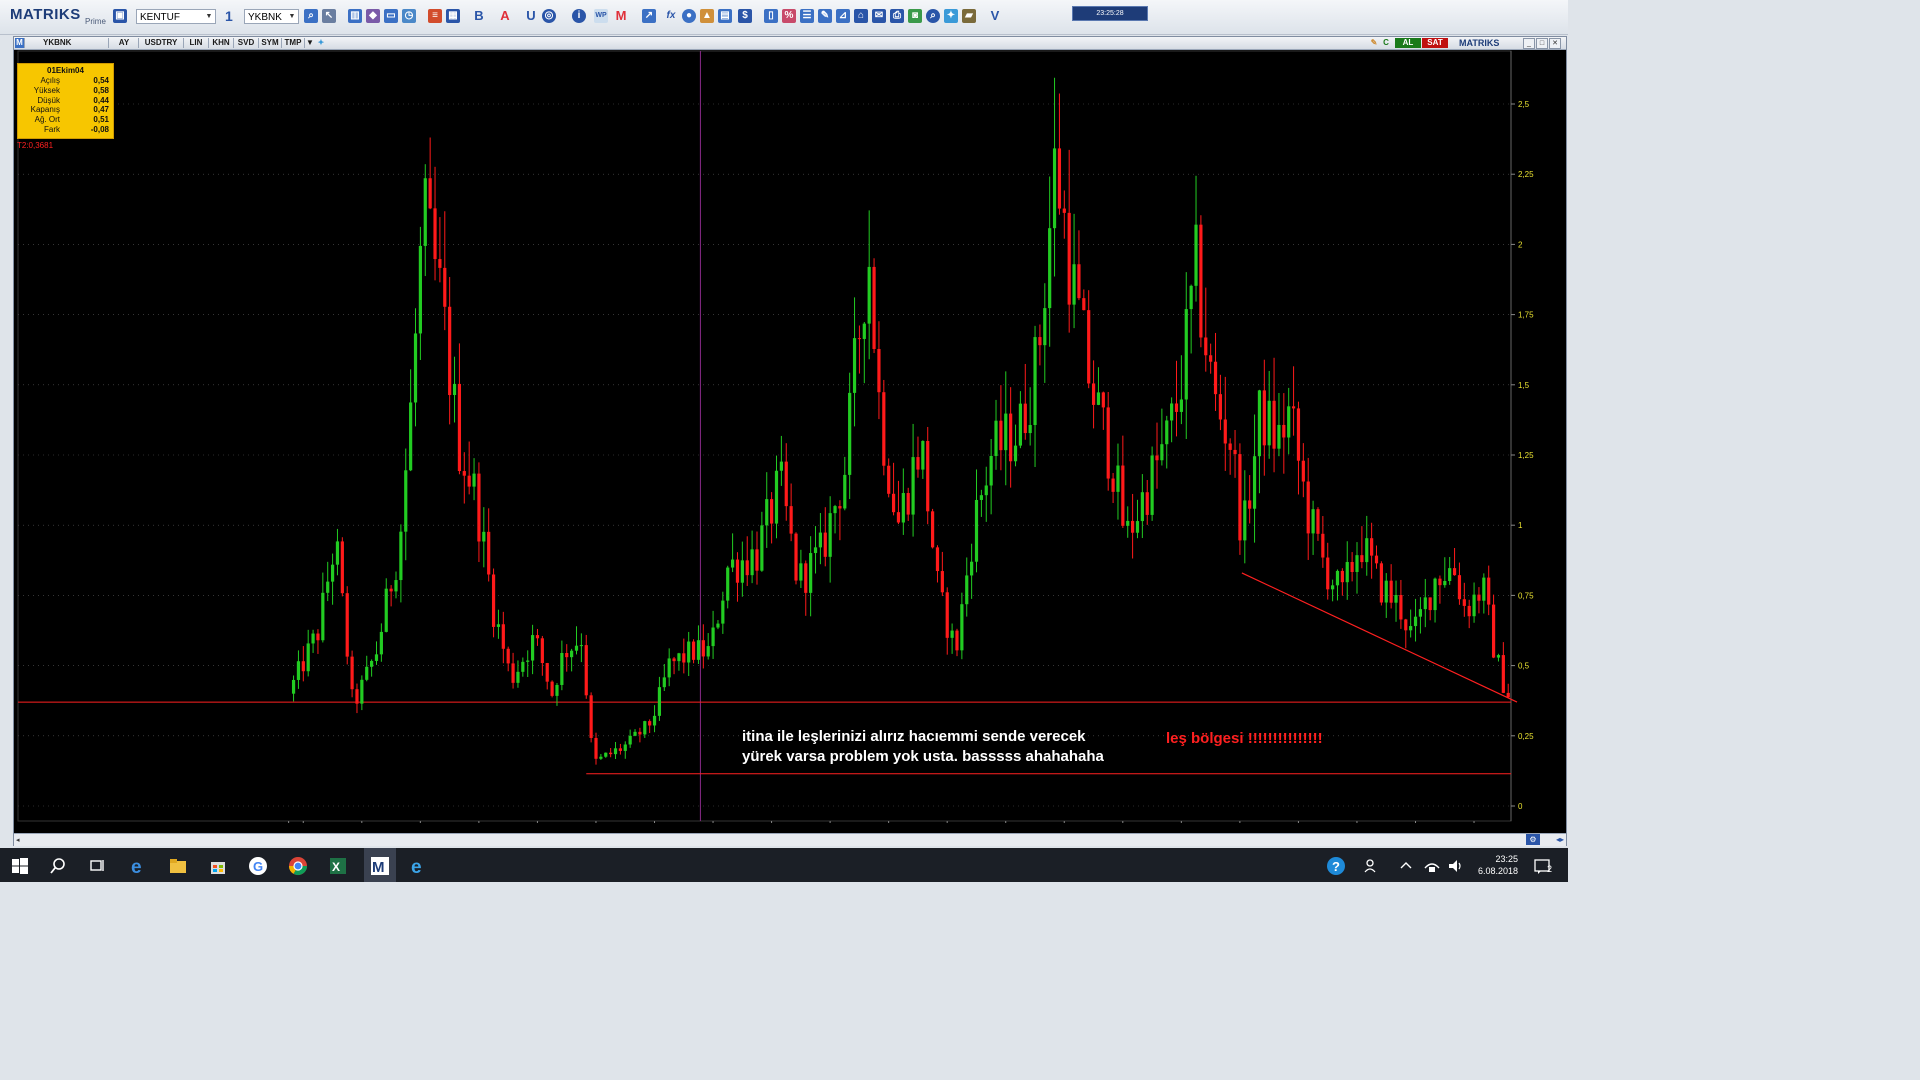  I want to click on building-icon: ▲, so click(707, 16).